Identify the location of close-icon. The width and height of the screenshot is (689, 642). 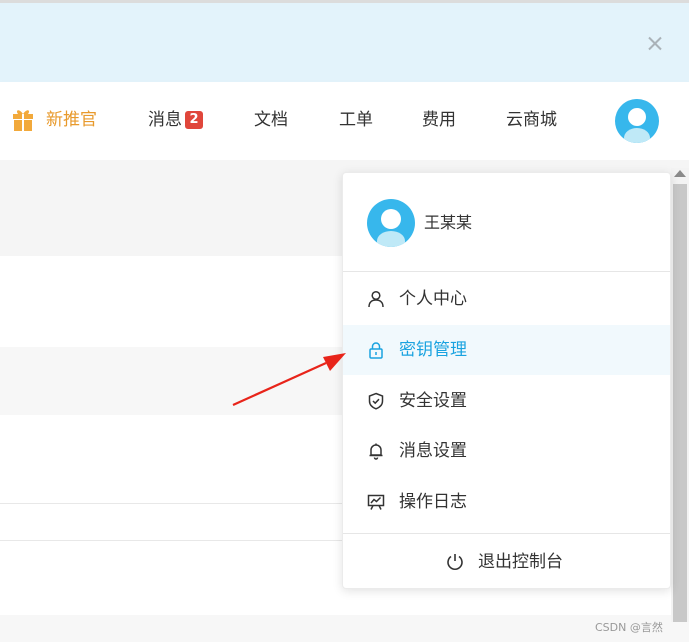
(655, 44).